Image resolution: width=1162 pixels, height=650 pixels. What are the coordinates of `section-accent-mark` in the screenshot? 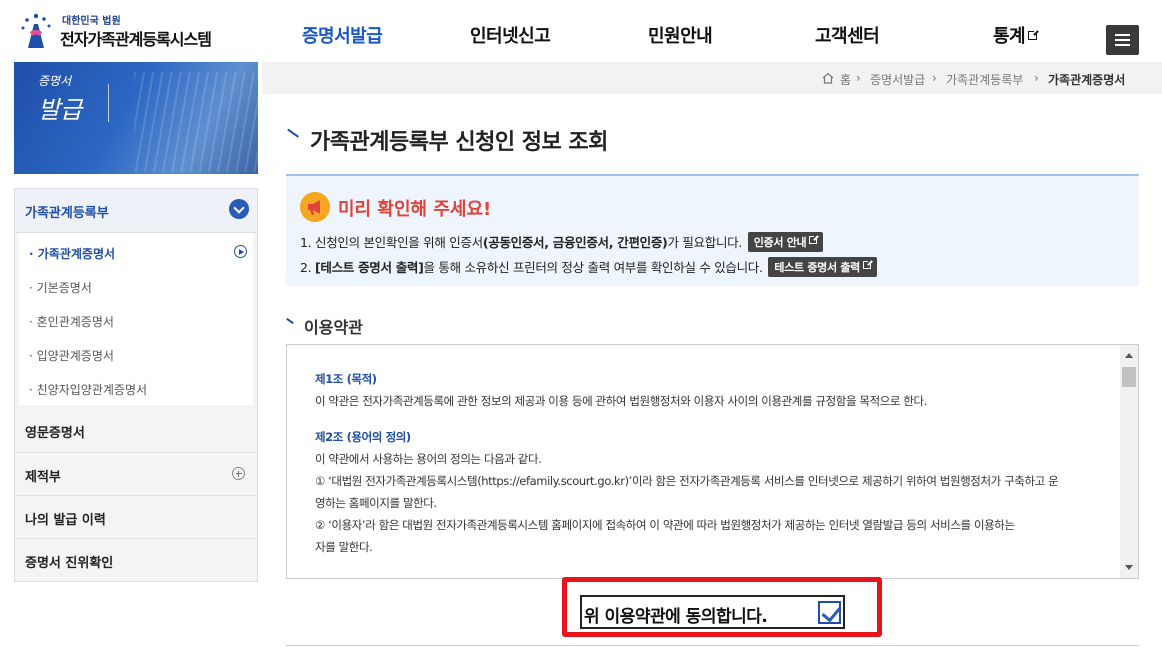 It's located at (290, 321).